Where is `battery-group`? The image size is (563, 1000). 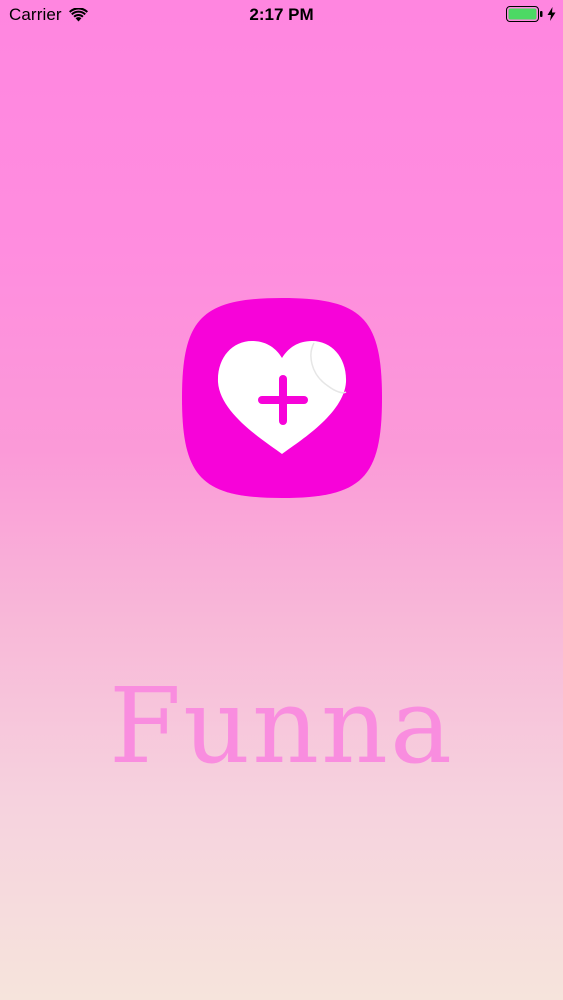
battery-group is located at coordinates (531, 14).